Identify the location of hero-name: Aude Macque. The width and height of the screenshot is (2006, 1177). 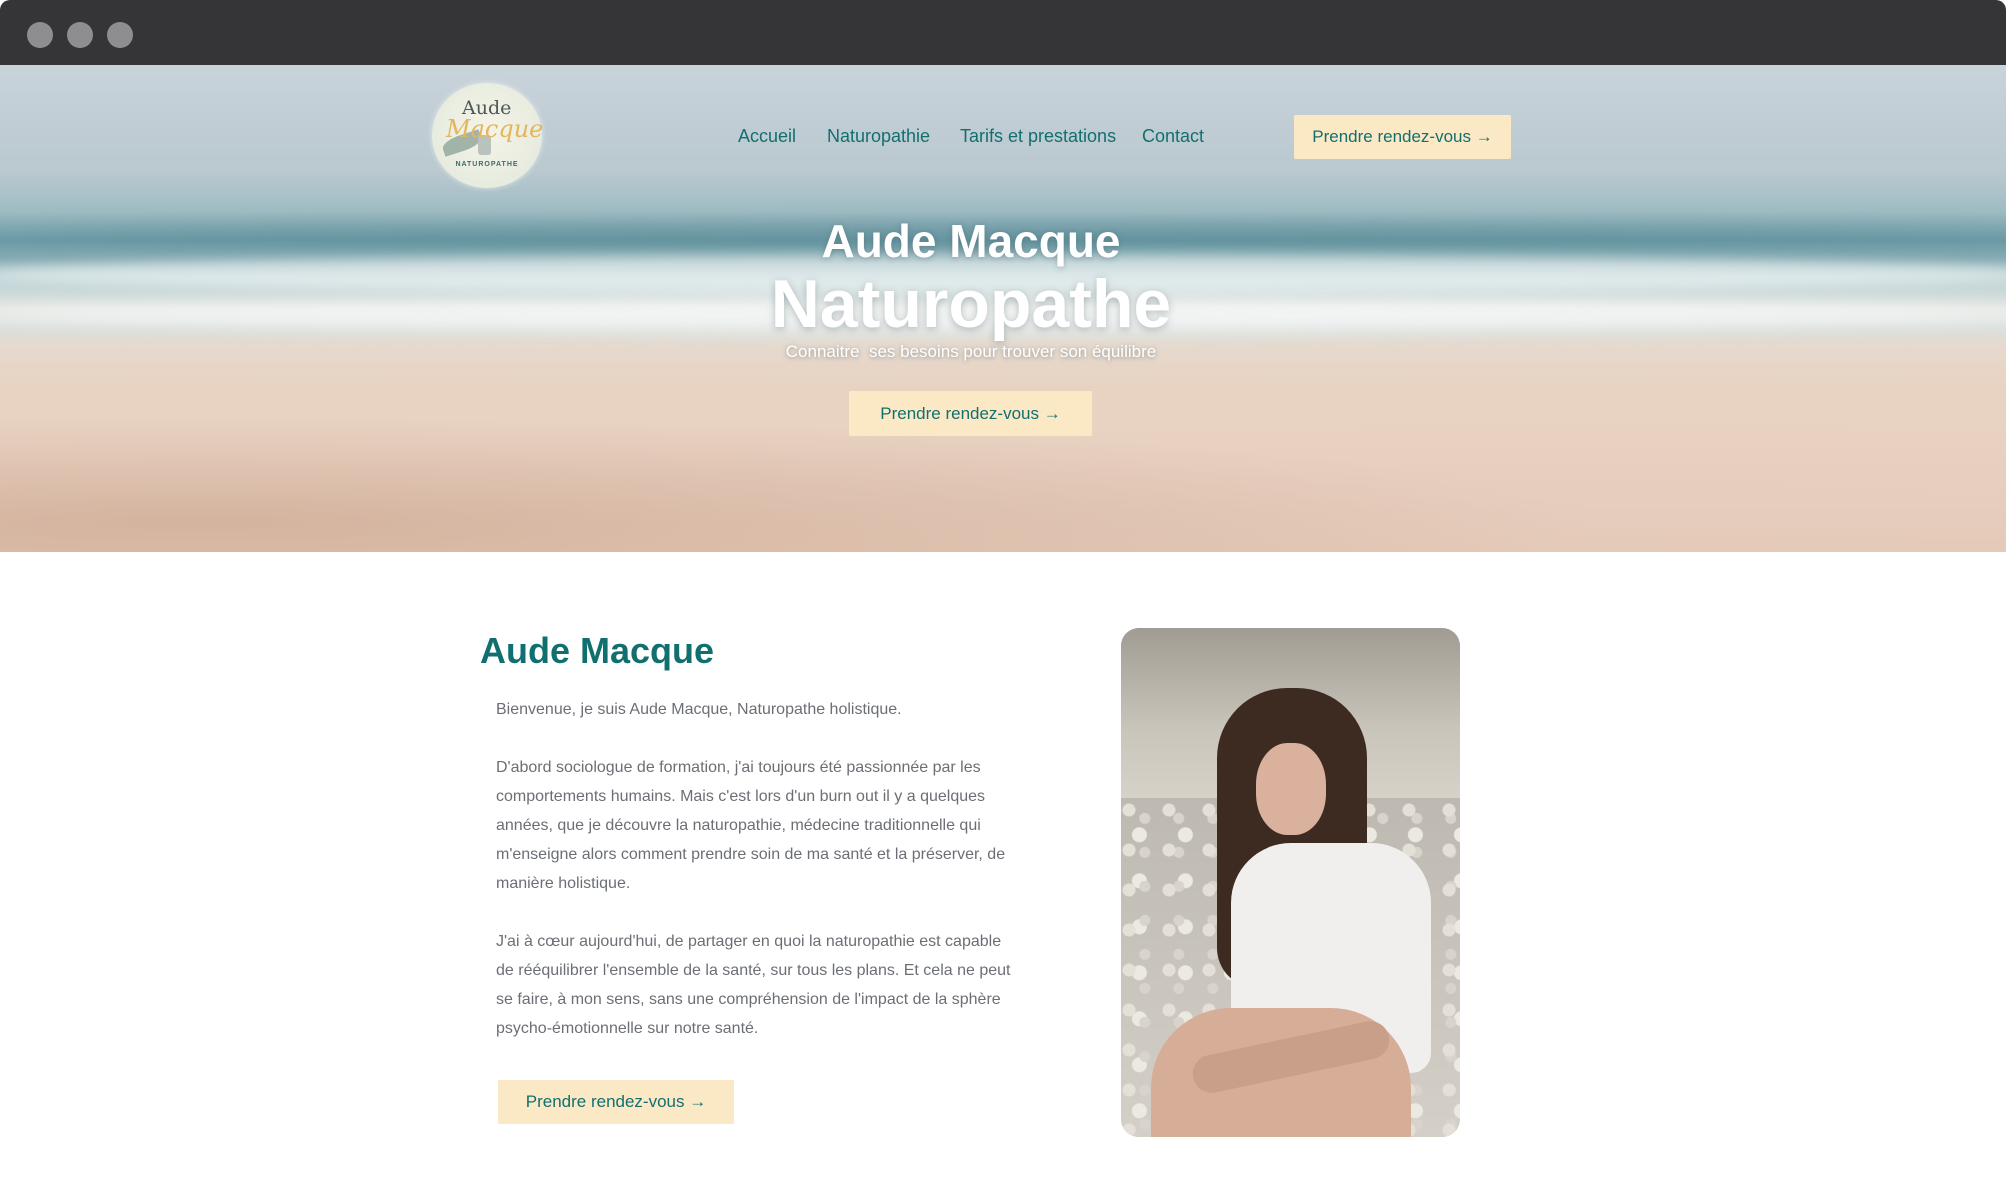
(971, 241).